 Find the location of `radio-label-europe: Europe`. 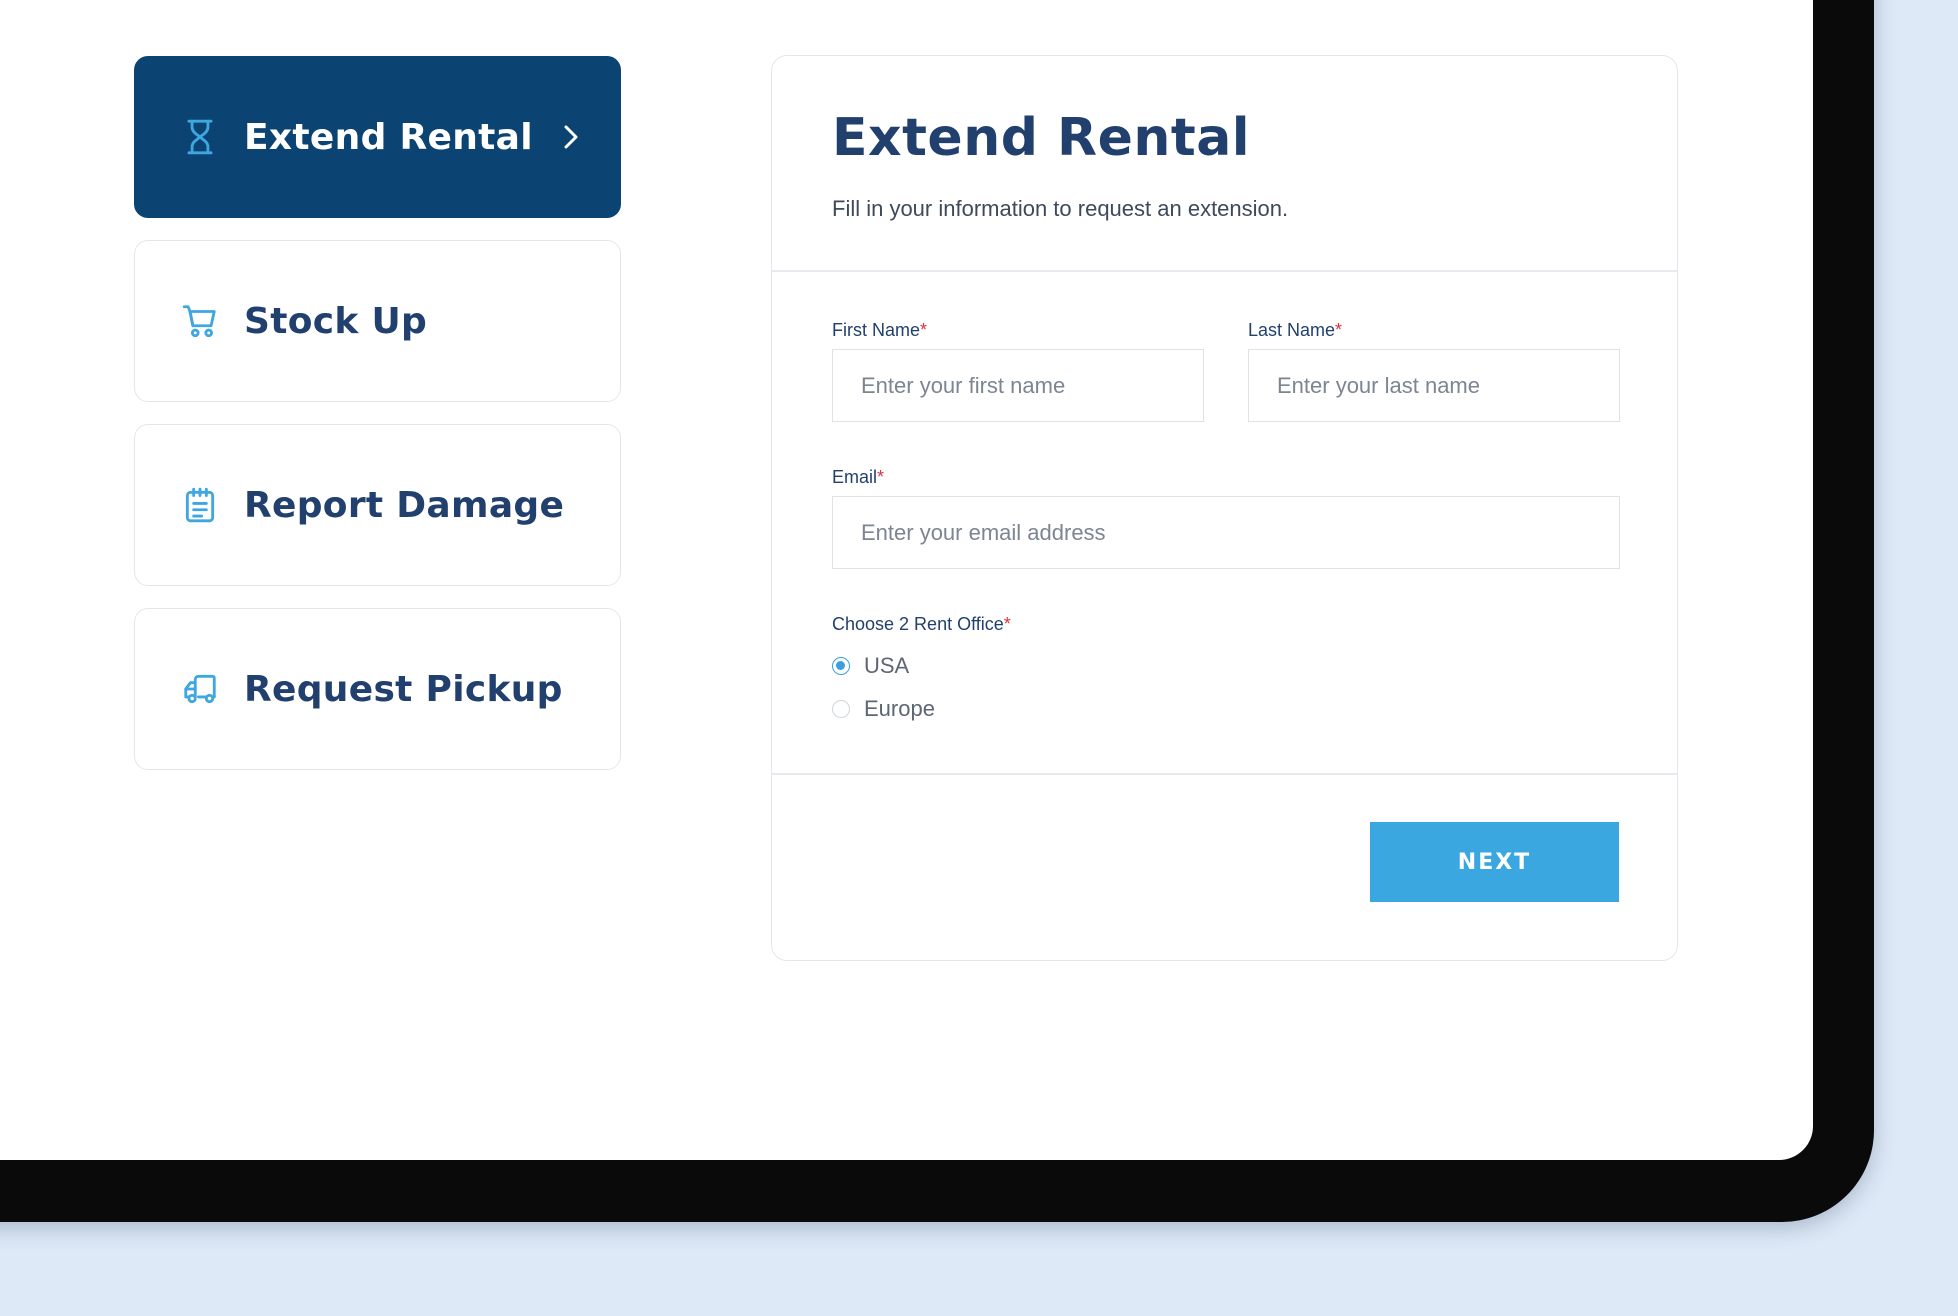

radio-label-europe: Europe is located at coordinates (899, 708).